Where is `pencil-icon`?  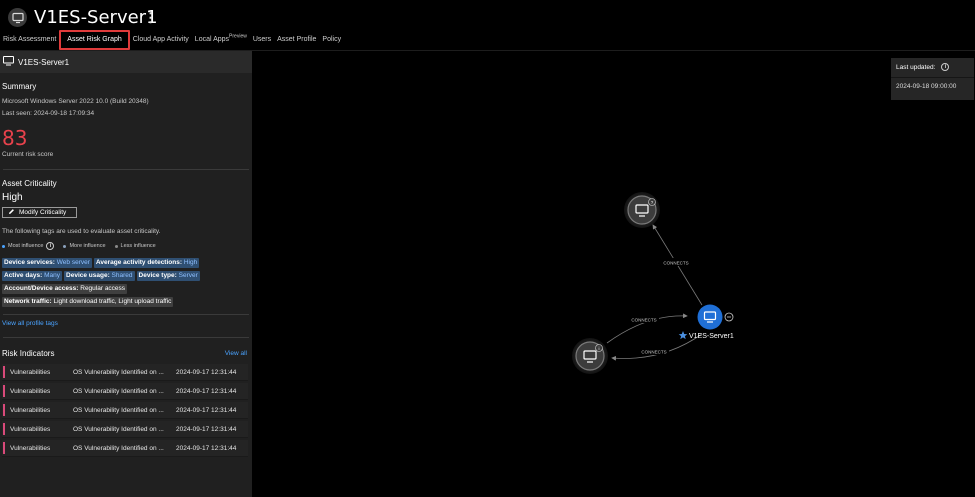
pencil-icon is located at coordinates (11, 212).